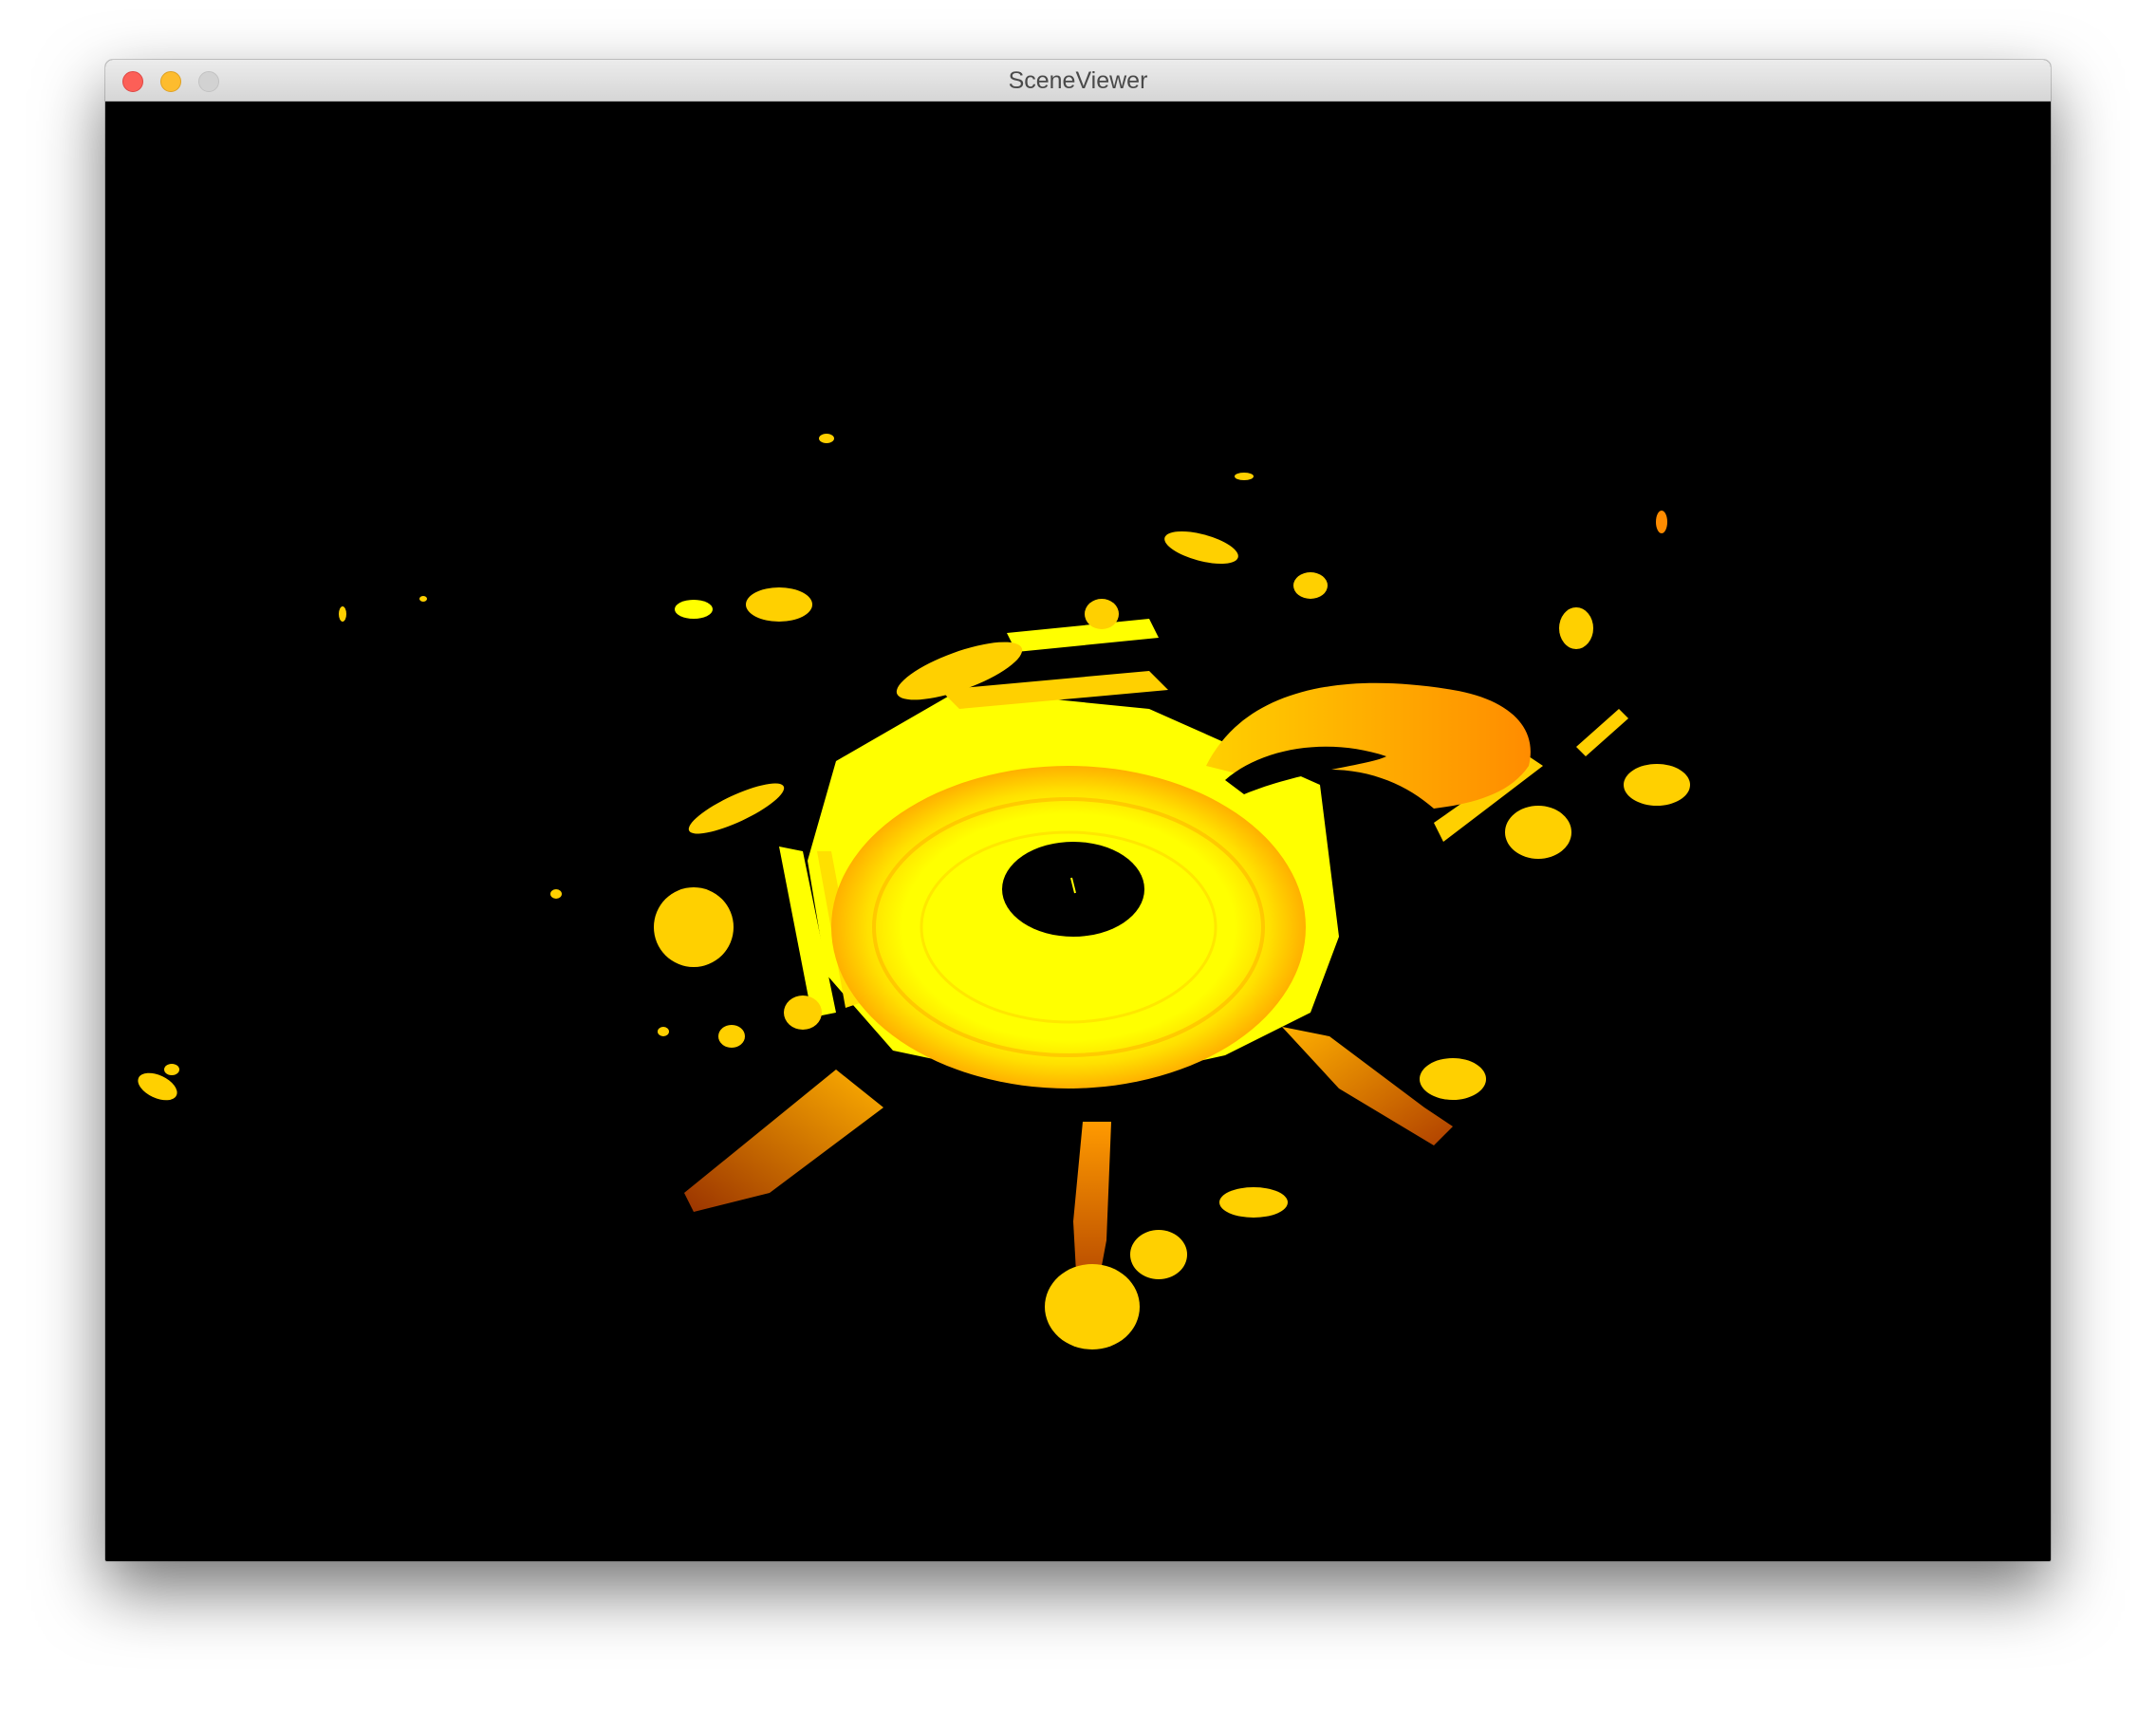 This screenshot has height=1712, width=2156. What do you see at coordinates (783, 1141) in the screenshot?
I see `road-south-west` at bounding box center [783, 1141].